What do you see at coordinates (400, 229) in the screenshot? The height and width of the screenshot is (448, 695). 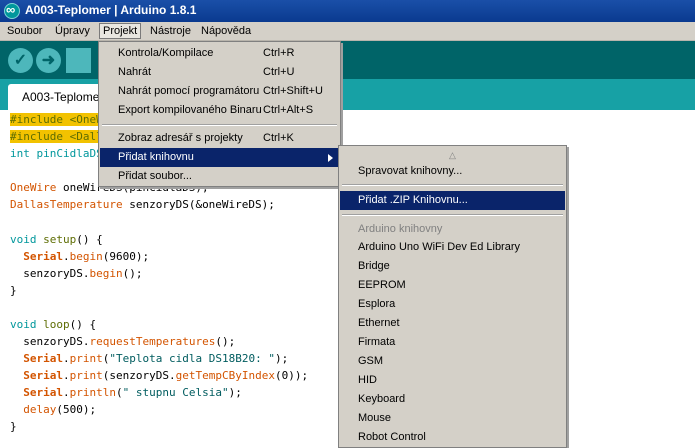 I see `menu-section-label: Arduino knihovny` at bounding box center [400, 229].